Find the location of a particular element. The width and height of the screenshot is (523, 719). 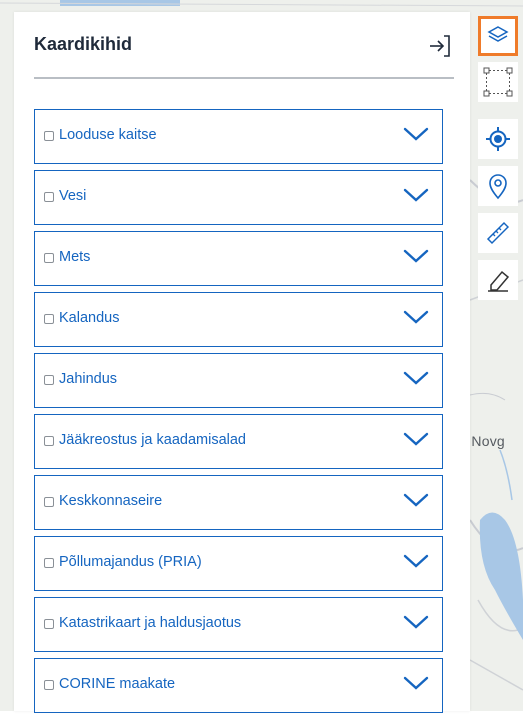

layer-item: Kalandus is located at coordinates (238, 319).